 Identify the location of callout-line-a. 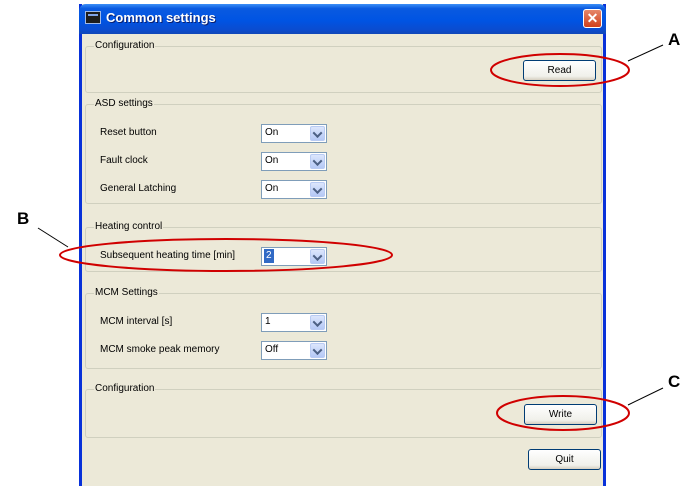
(645, 53).